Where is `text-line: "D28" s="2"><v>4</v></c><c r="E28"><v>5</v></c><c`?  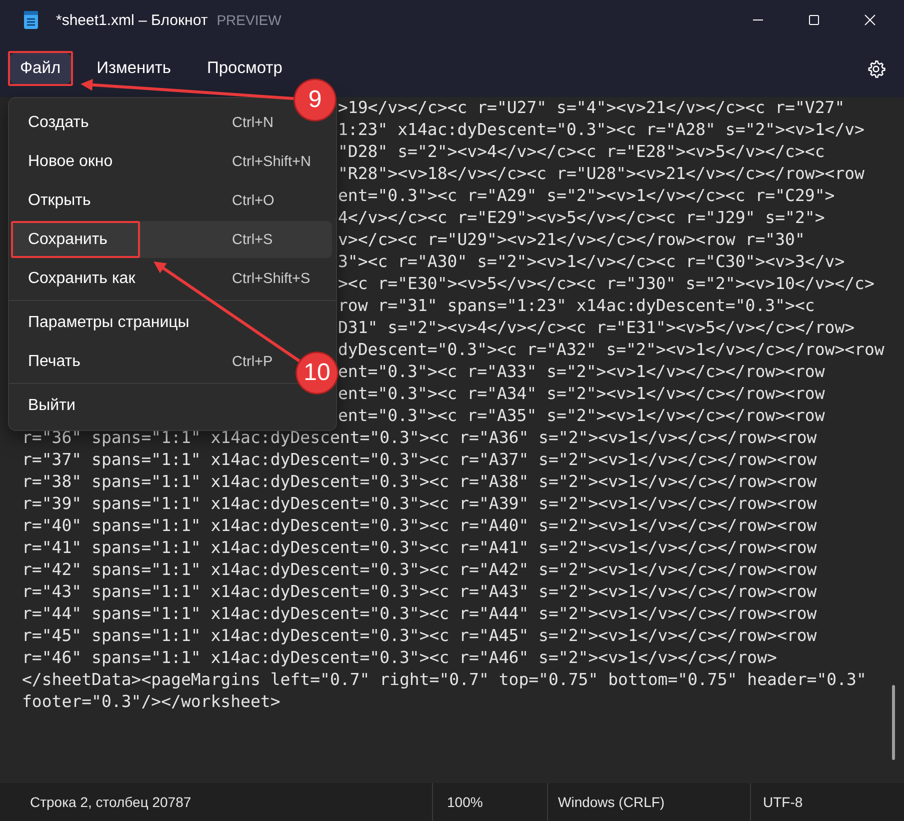
text-line: "D28" s="2"><v>4</v></c><c r="E28"><v>5</v></c><c is located at coordinates (581, 152).